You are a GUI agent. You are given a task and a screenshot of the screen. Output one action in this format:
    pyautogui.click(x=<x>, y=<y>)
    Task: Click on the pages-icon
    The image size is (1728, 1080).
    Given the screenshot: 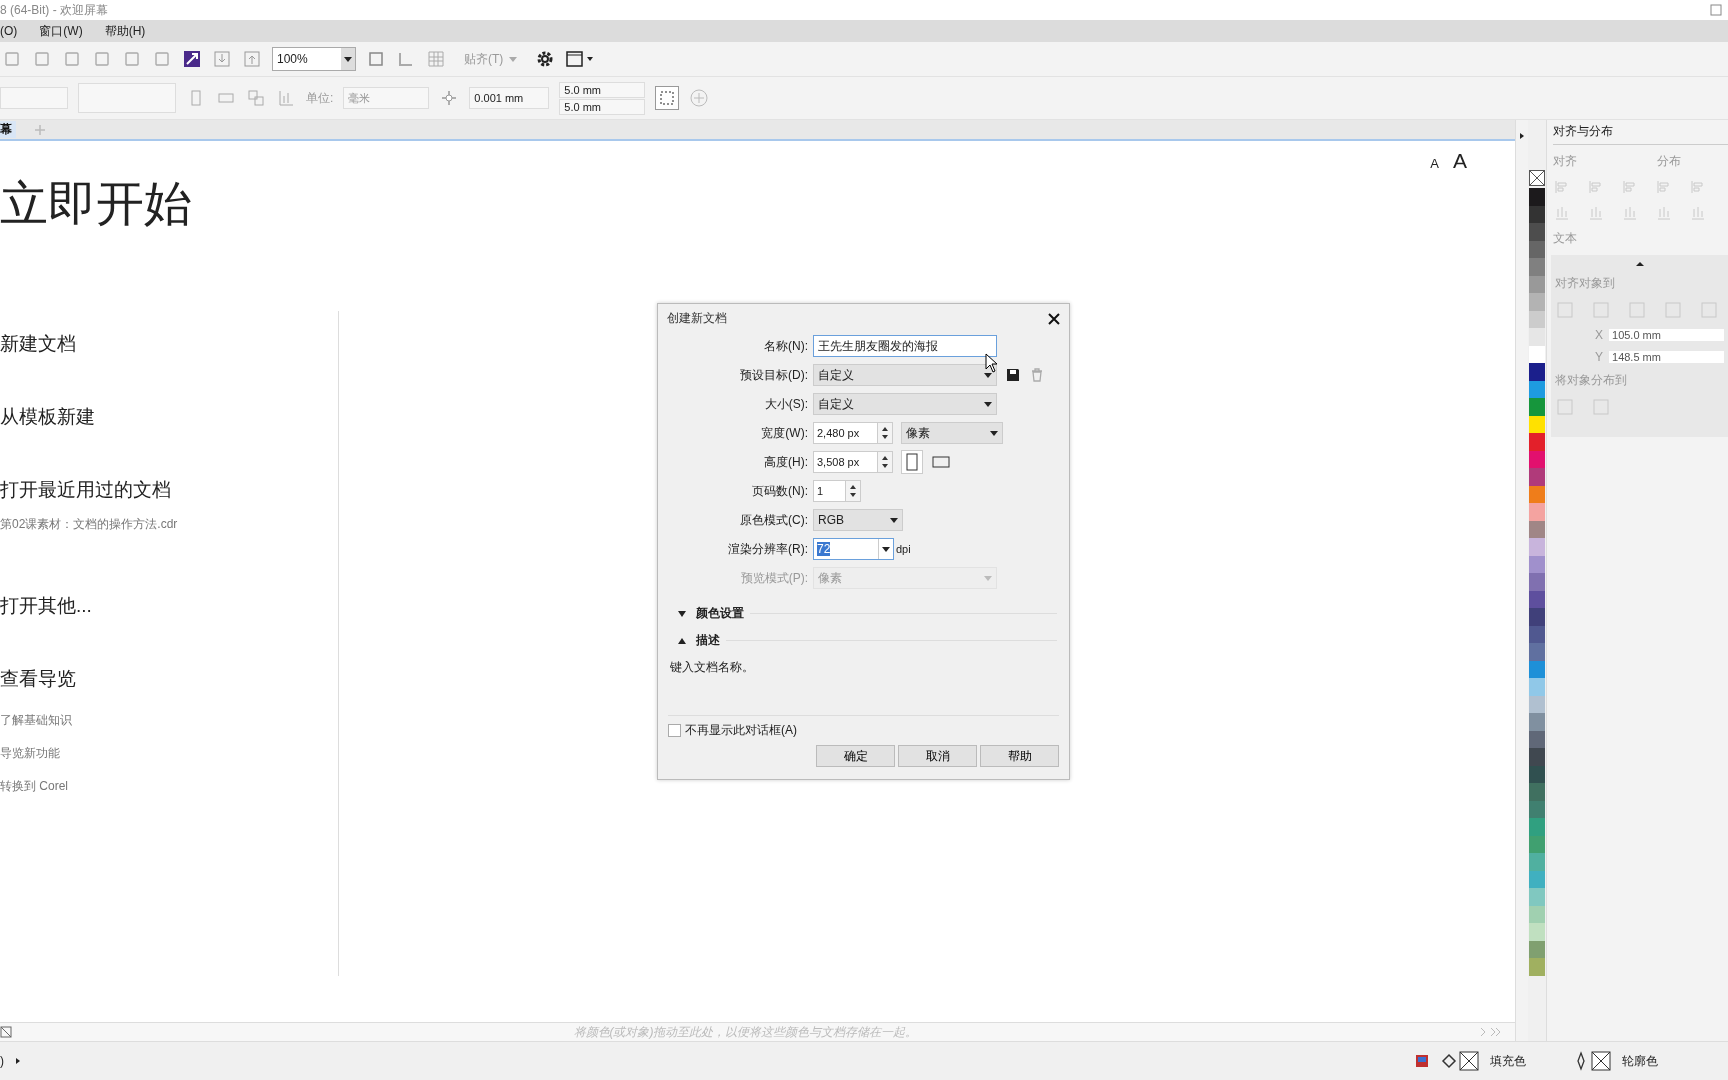 What is the action you would take?
    pyautogui.click(x=256, y=98)
    